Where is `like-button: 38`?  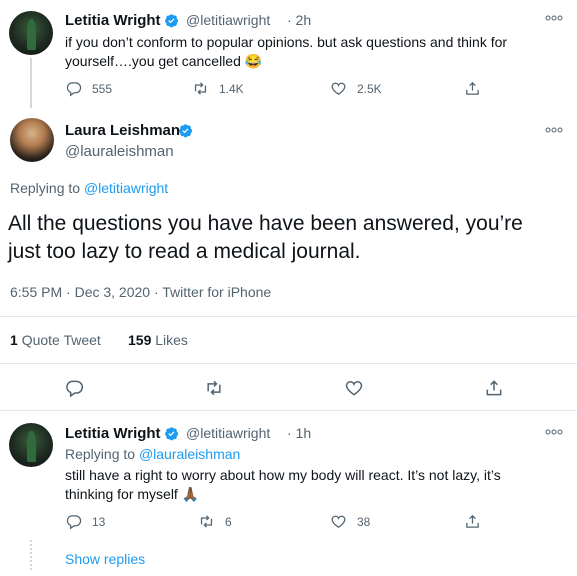
like-button: 38 is located at coordinates (350, 521).